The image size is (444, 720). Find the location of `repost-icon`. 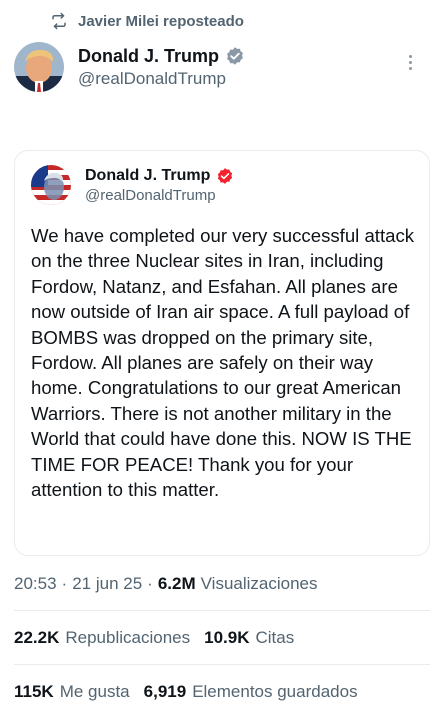

repost-icon is located at coordinates (59, 21).